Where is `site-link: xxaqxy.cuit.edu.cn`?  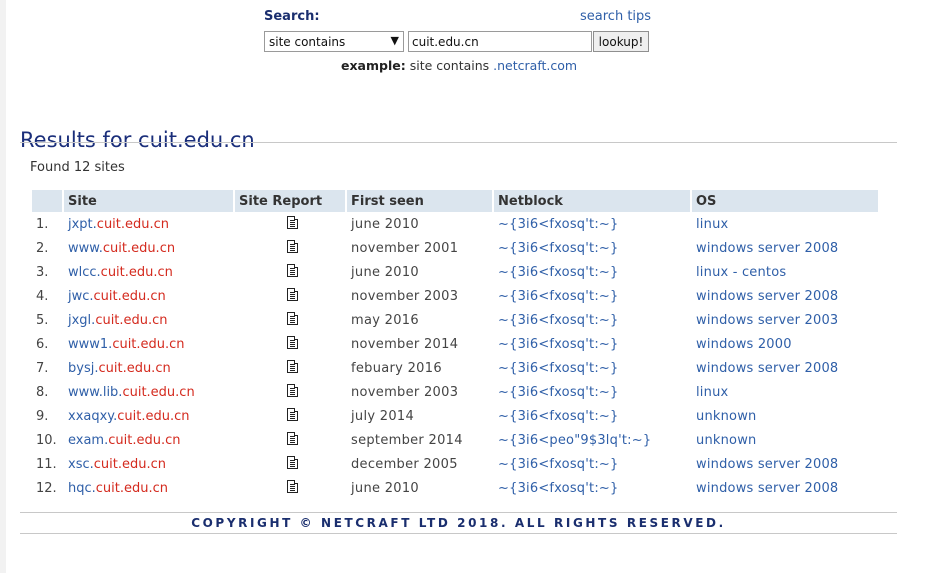 site-link: xxaqxy.cuit.edu.cn is located at coordinates (129, 416).